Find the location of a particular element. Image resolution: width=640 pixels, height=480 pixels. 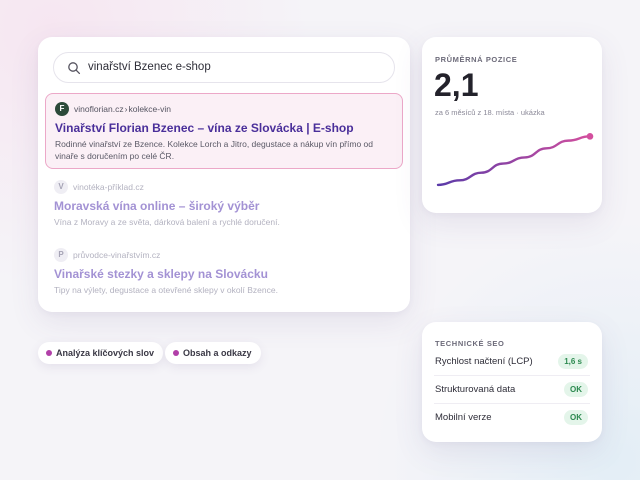

status-badge: 1,6 s is located at coordinates (573, 361).